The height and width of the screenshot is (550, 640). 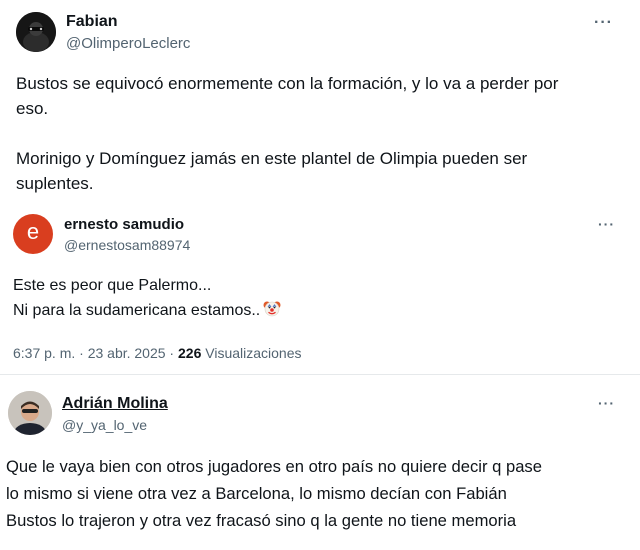 I want to click on avatar-adrian, so click(x=30, y=413).